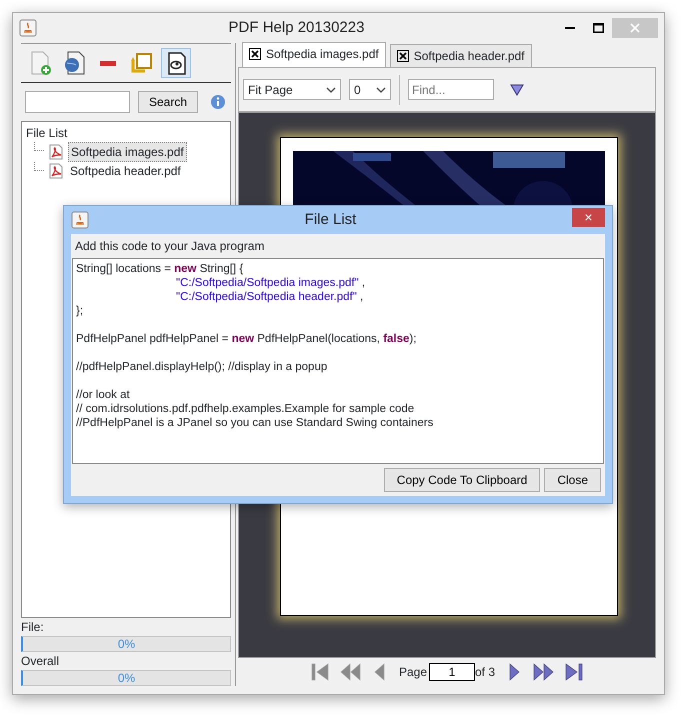 Image resolution: width=685 pixels, height=716 pixels. Describe the element at coordinates (517, 90) in the screenshot. I see `search-options-icon` at that location.